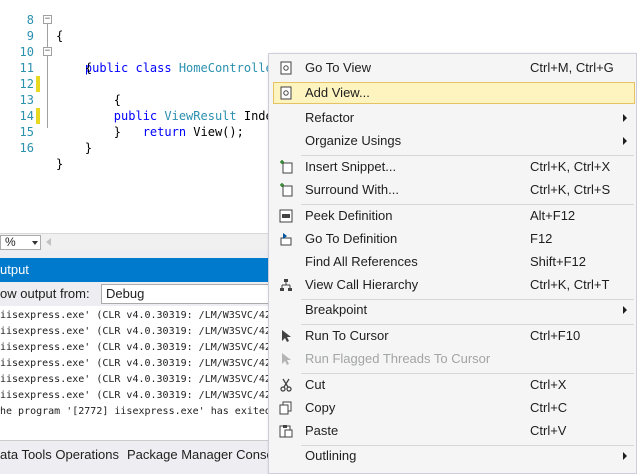  Describe the element at coordinates (322, 430) in the screenshot. I see `menu-item-label: Paste` at that location.